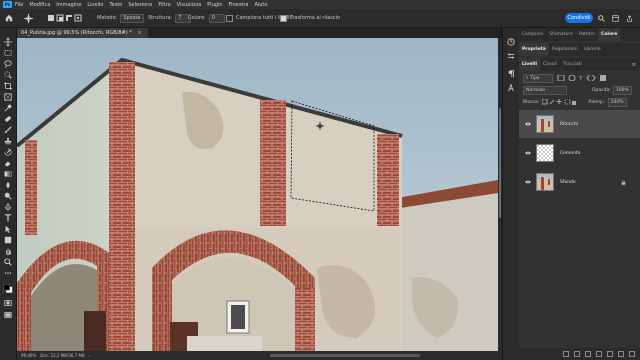 The width and height of the screenshot is (640, 360). What do you see at coordinates (260, 5) in the screenshot?
I see `menu-aiuto: Aiuto` at bounding box center [260, 5].